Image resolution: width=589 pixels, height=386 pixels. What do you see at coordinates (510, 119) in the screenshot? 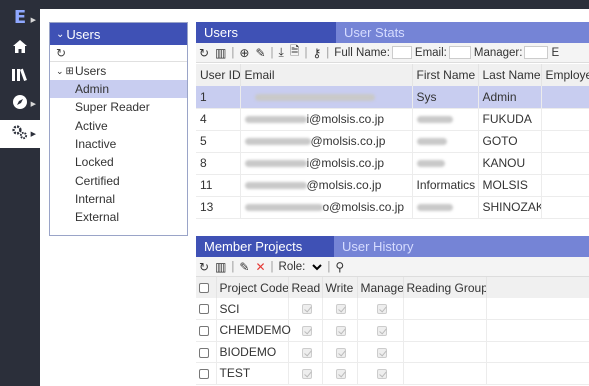
I see `cell-last-name: FUKUDA` at bounding box center [510, 119].